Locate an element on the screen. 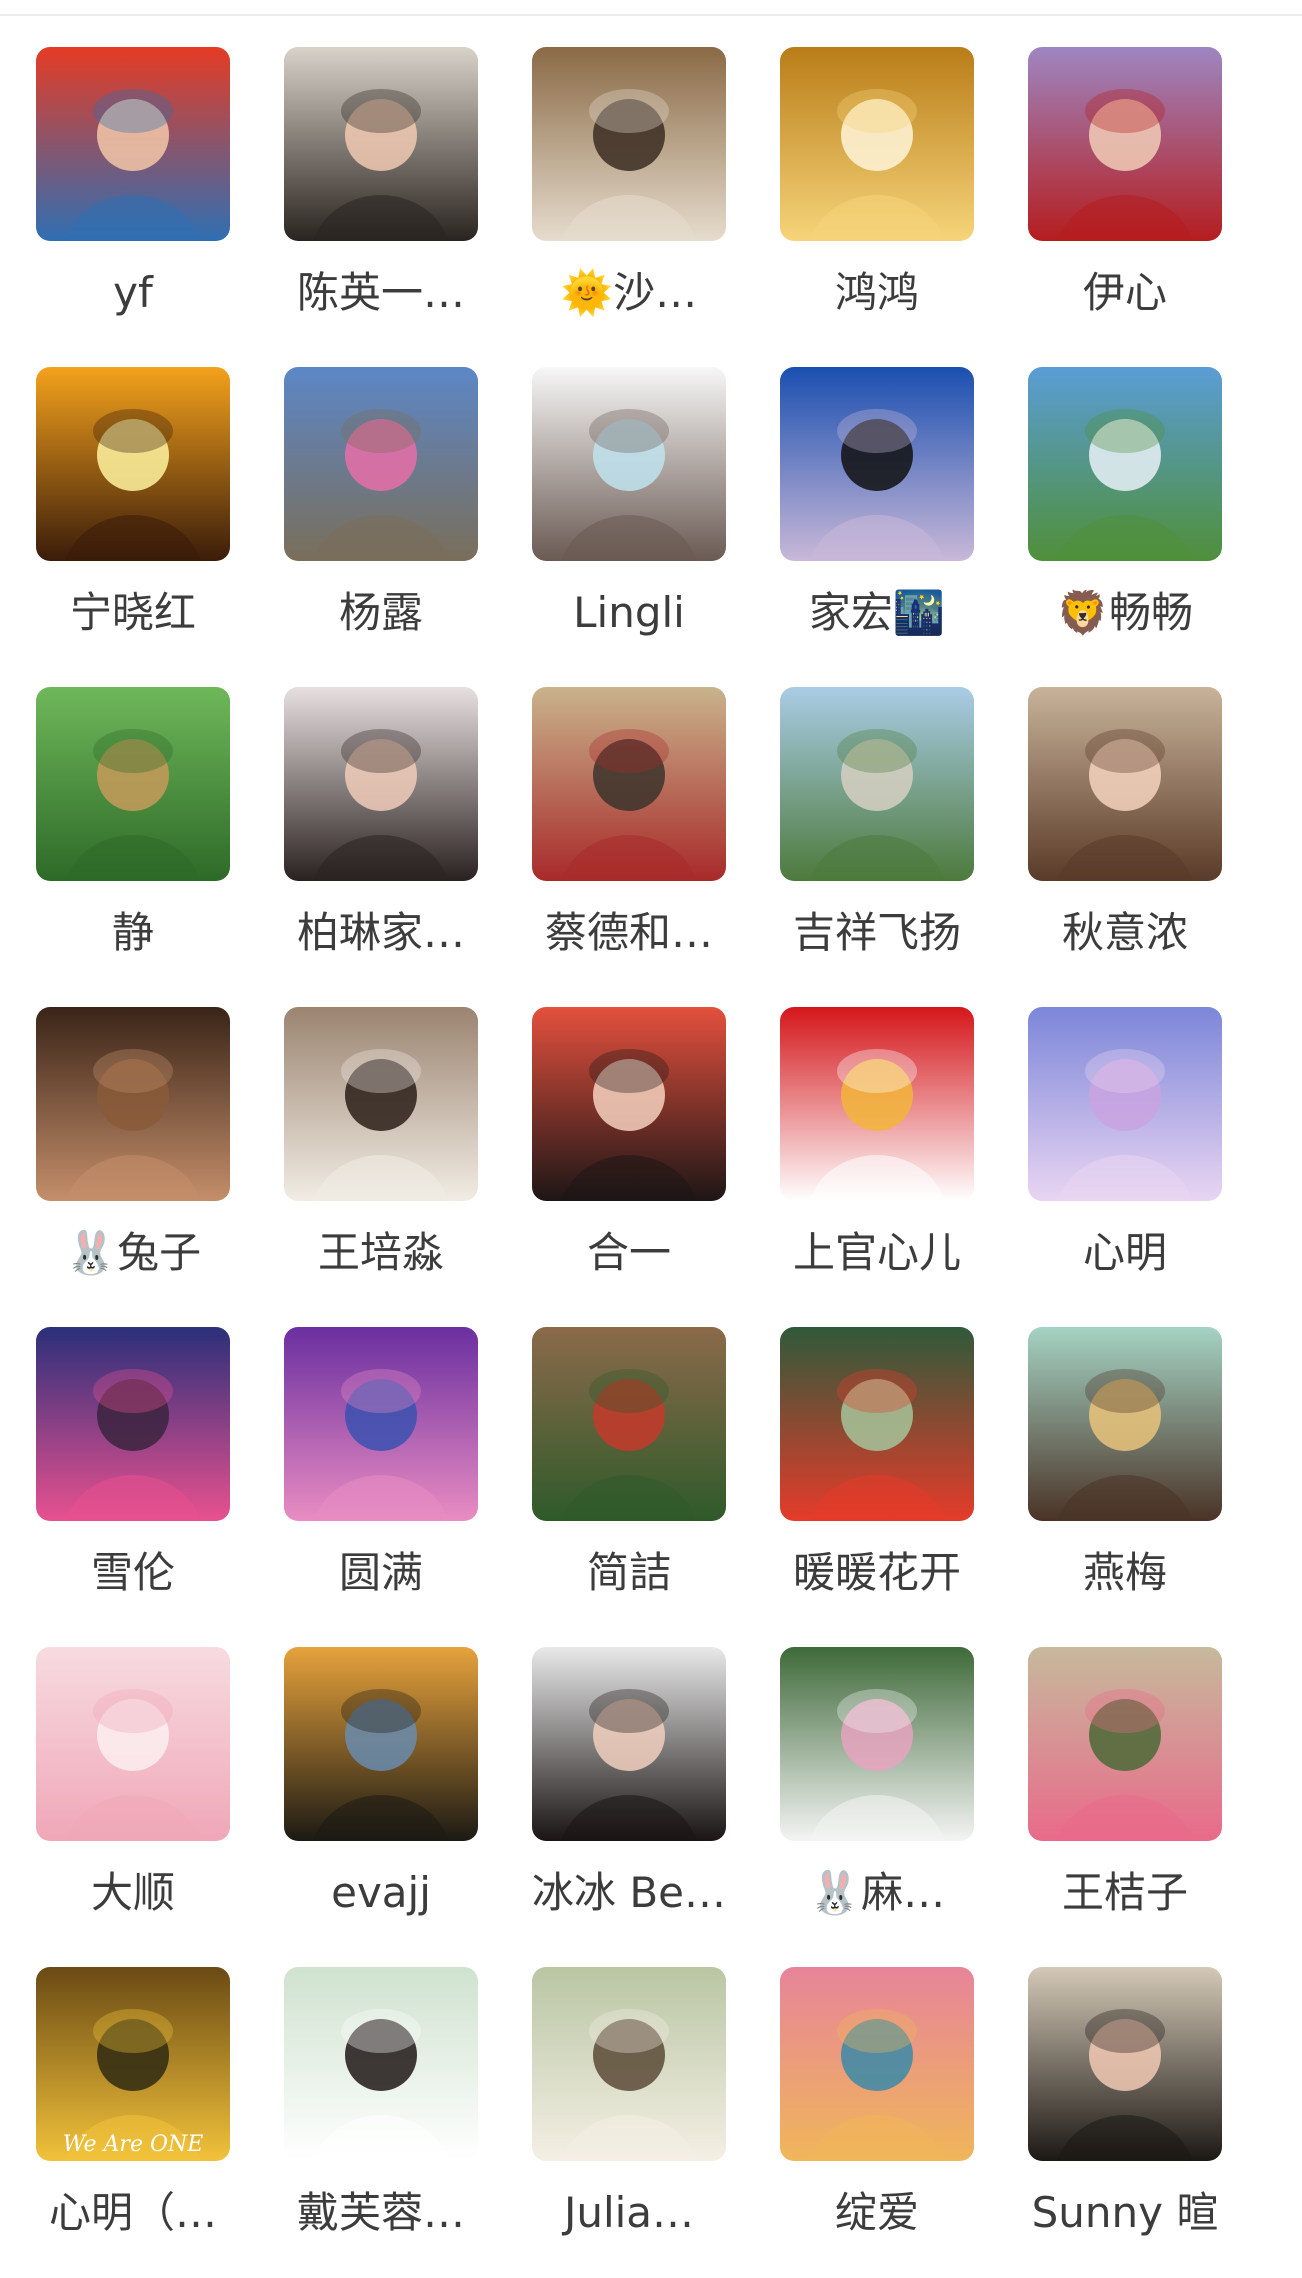 This screenshot has width=1302, height=2278. member-item: 绽爱 is located at coordinates (874, 2117).